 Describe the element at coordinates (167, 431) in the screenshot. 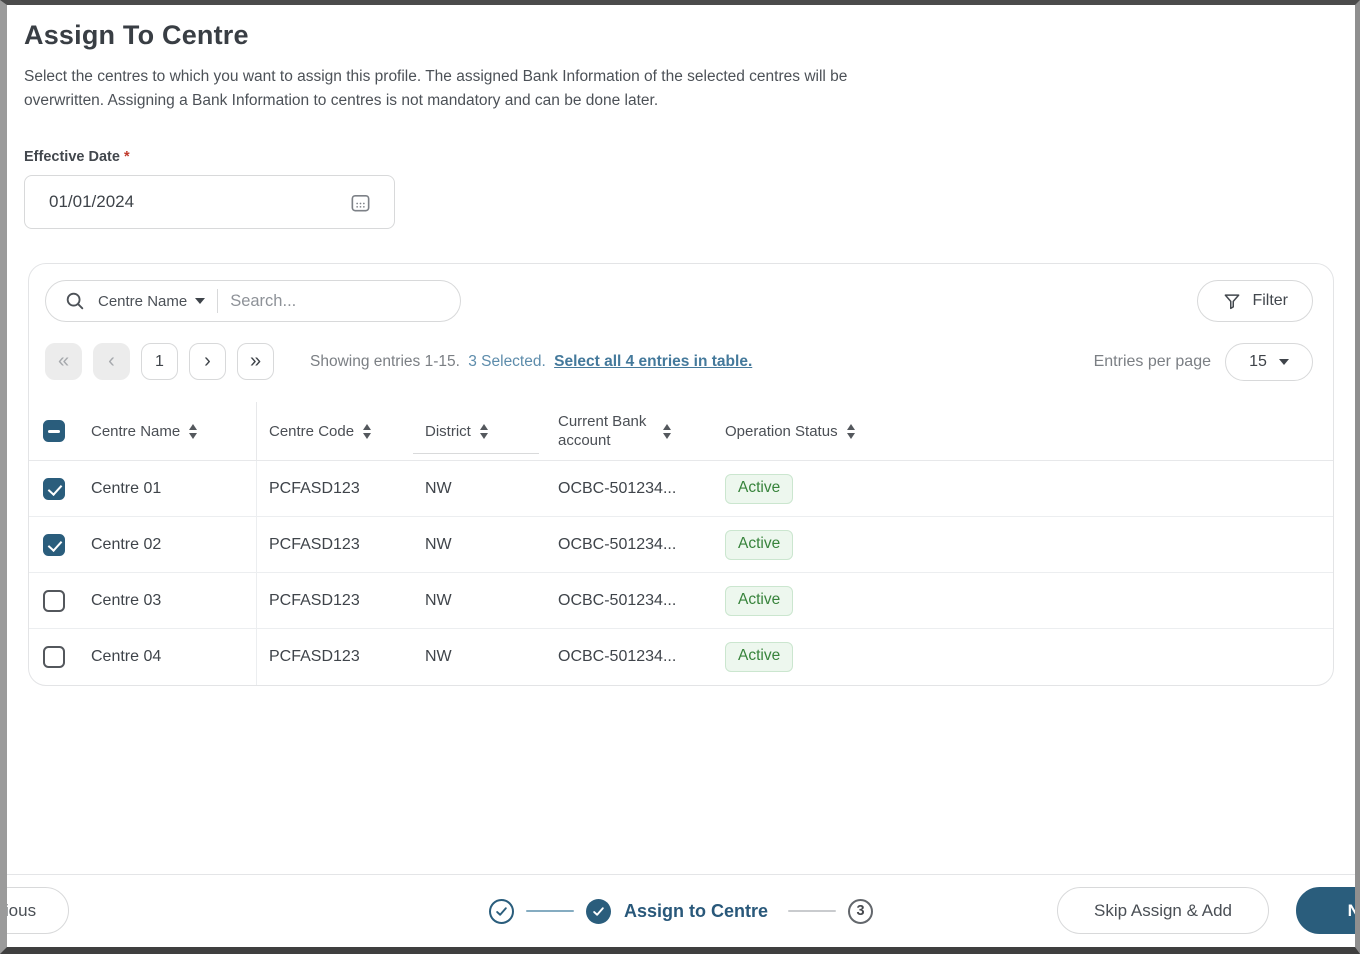

I see `column-header-centre-name: Centre Name` at that location.